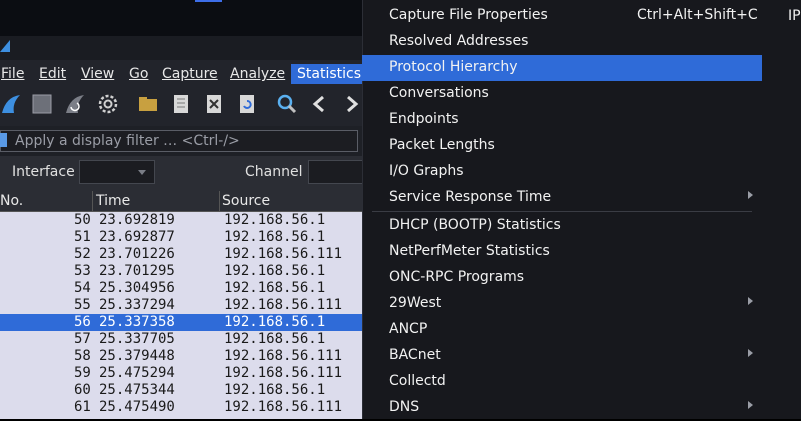 The width and height of the screenshot is (801, 421). I want to click on reload-icon, so click(247, 104).